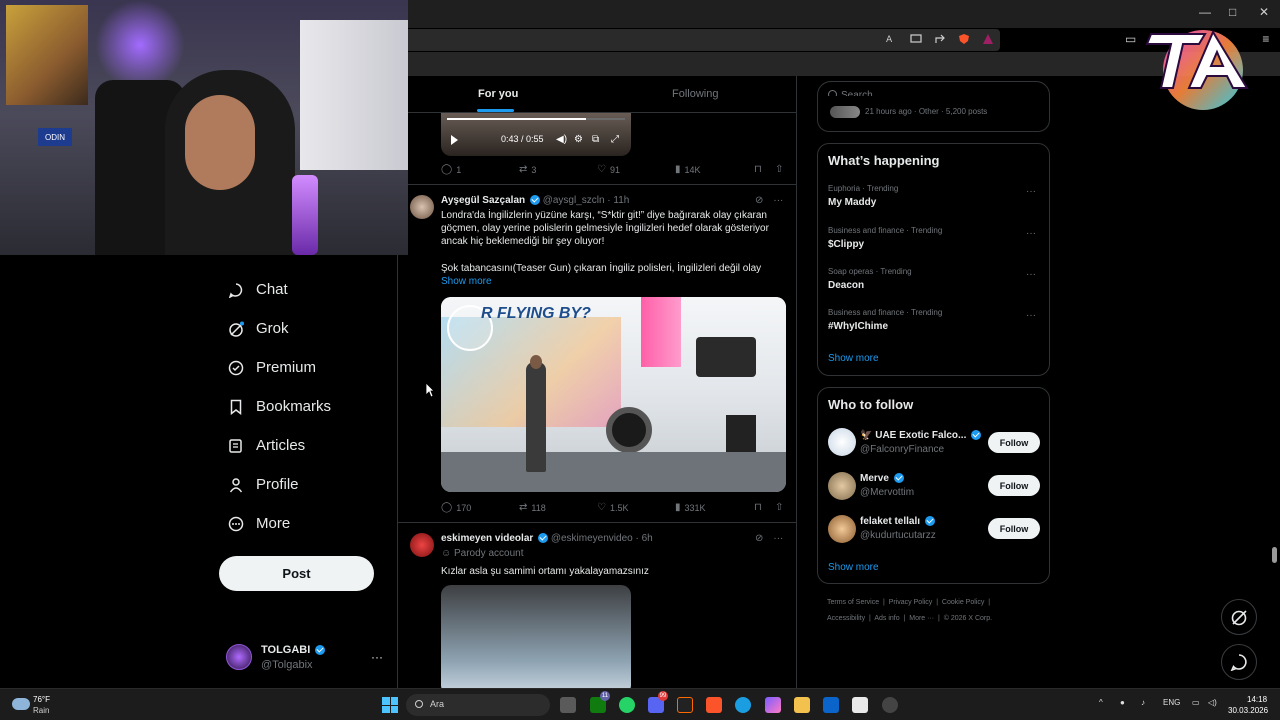  I want to click on weather-desc: Rain, so click(41, 710).